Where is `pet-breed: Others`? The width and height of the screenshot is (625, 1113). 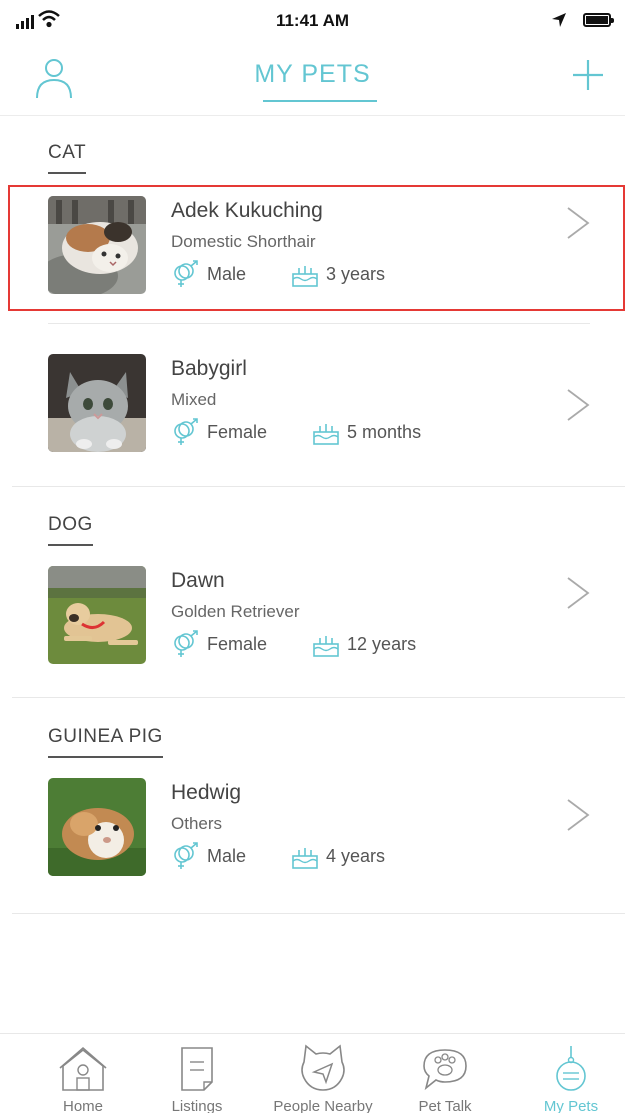 pet-breed: Others is located at coordinates (197, 823).